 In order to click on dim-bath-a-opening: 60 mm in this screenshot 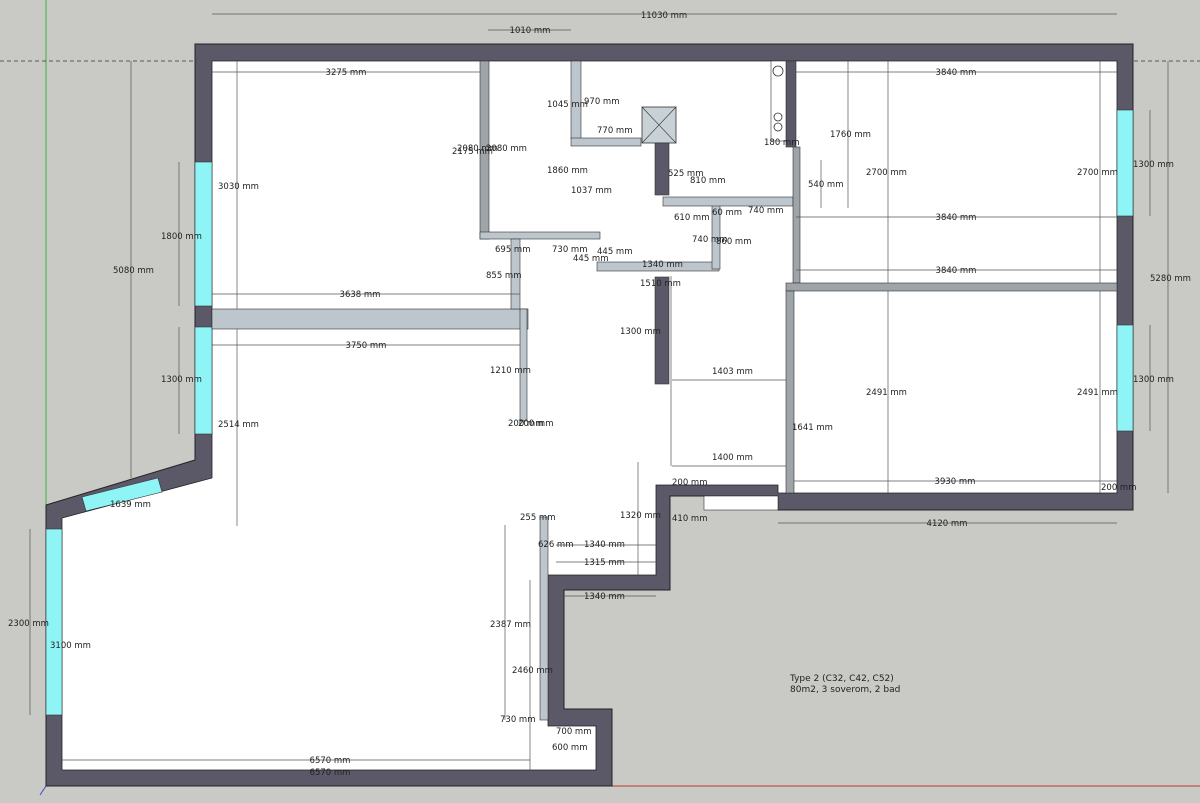, I will do `click(727, 213)`.